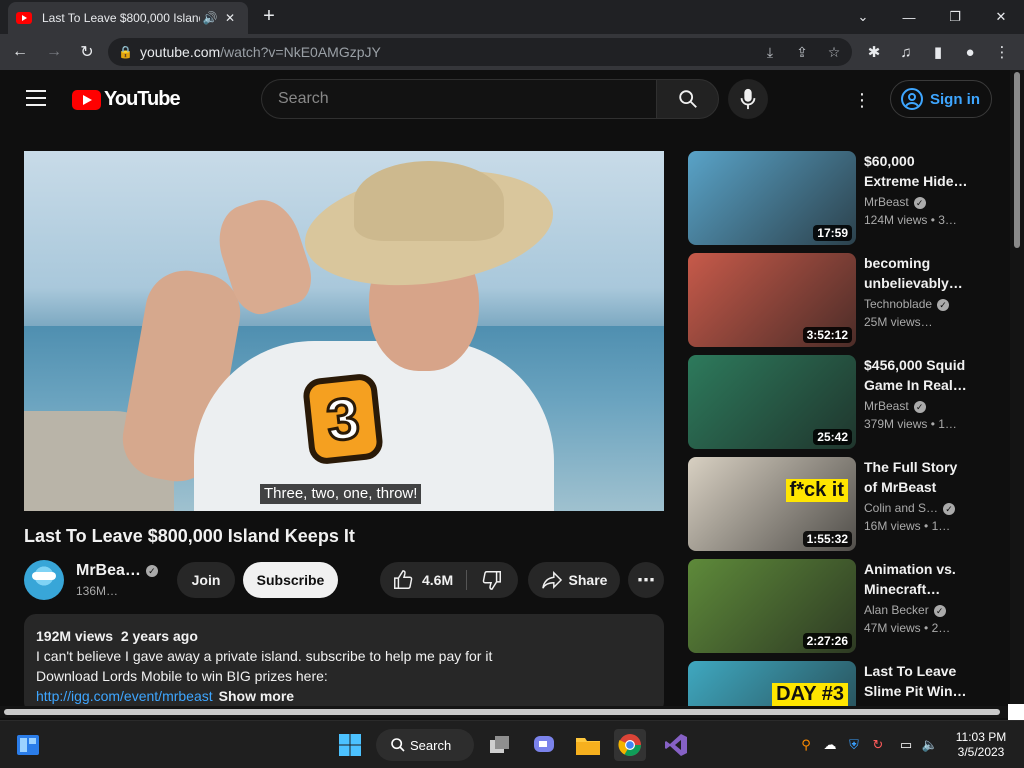  Describe the element at coordinates (907, 304) in the screenshot. I see `recommendation-channel: Technoblade ✓` at that location.